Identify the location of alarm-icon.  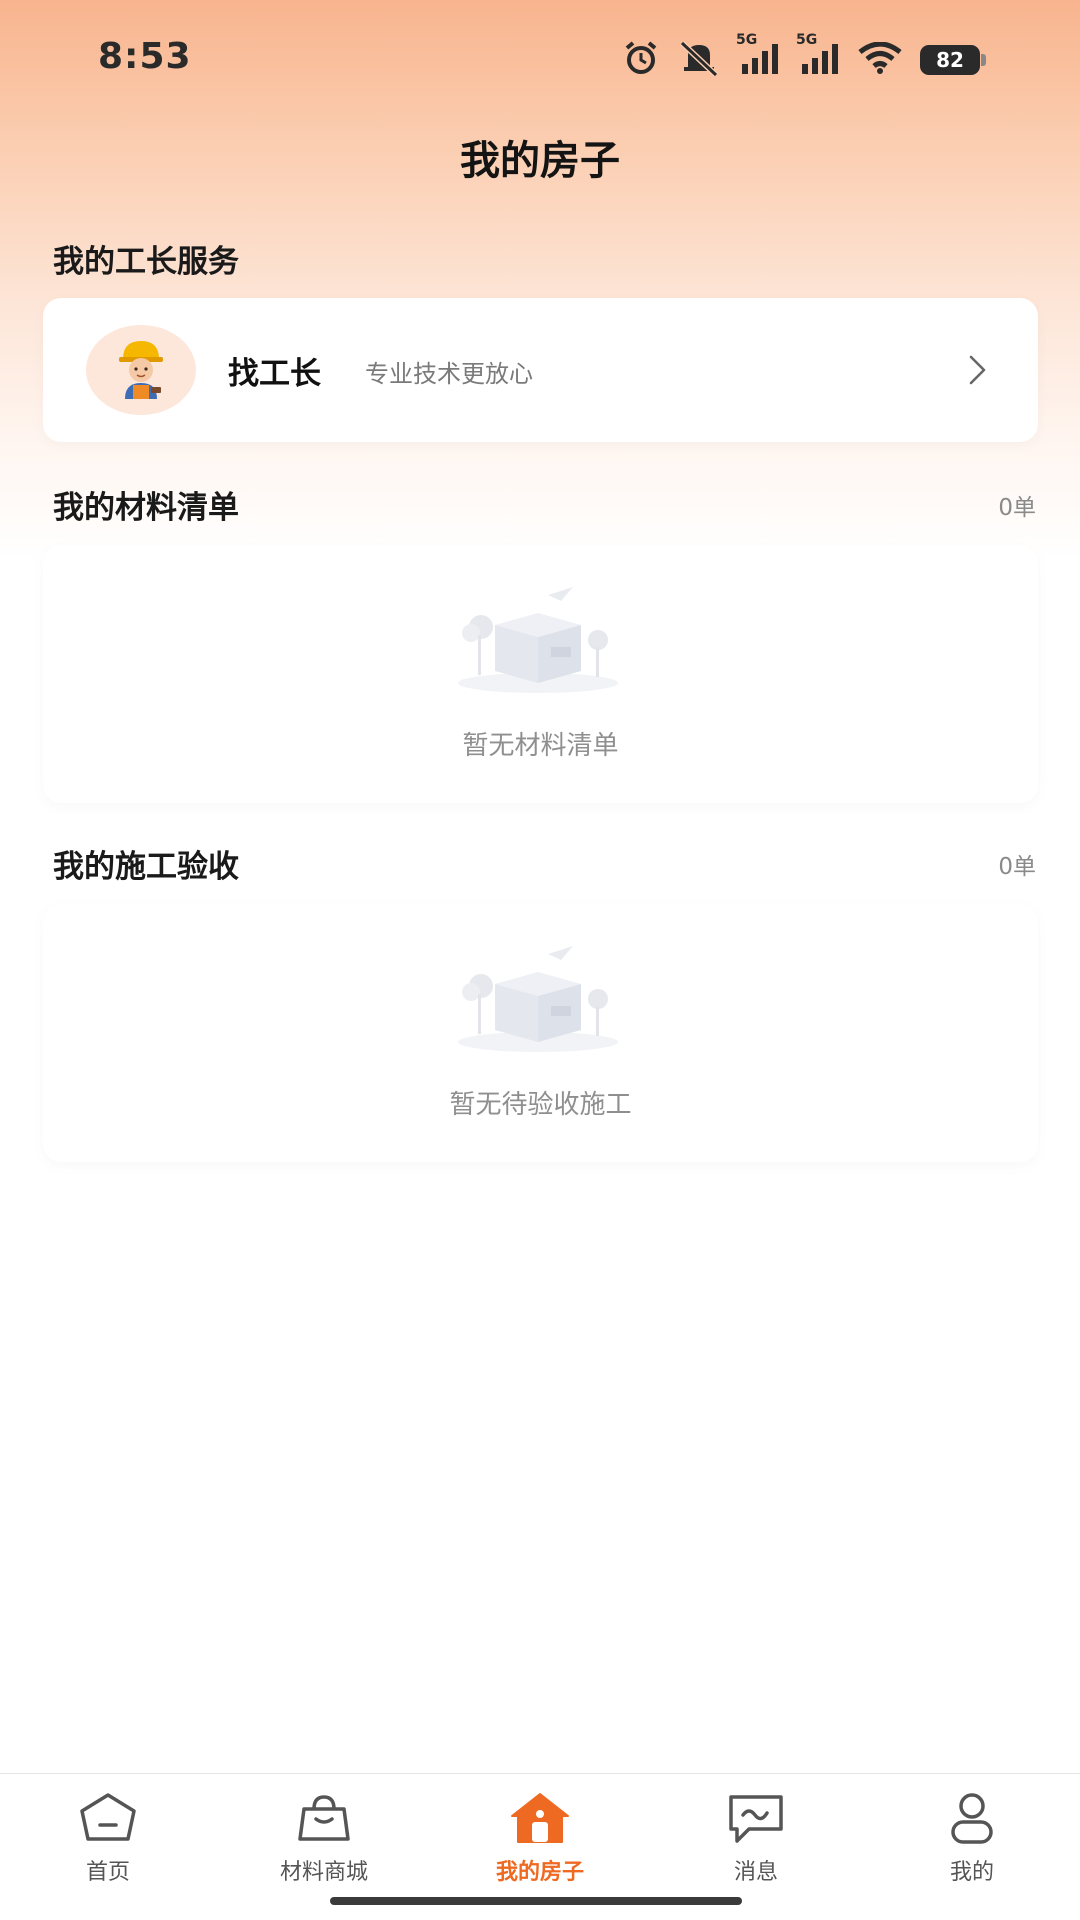
(641, 60).